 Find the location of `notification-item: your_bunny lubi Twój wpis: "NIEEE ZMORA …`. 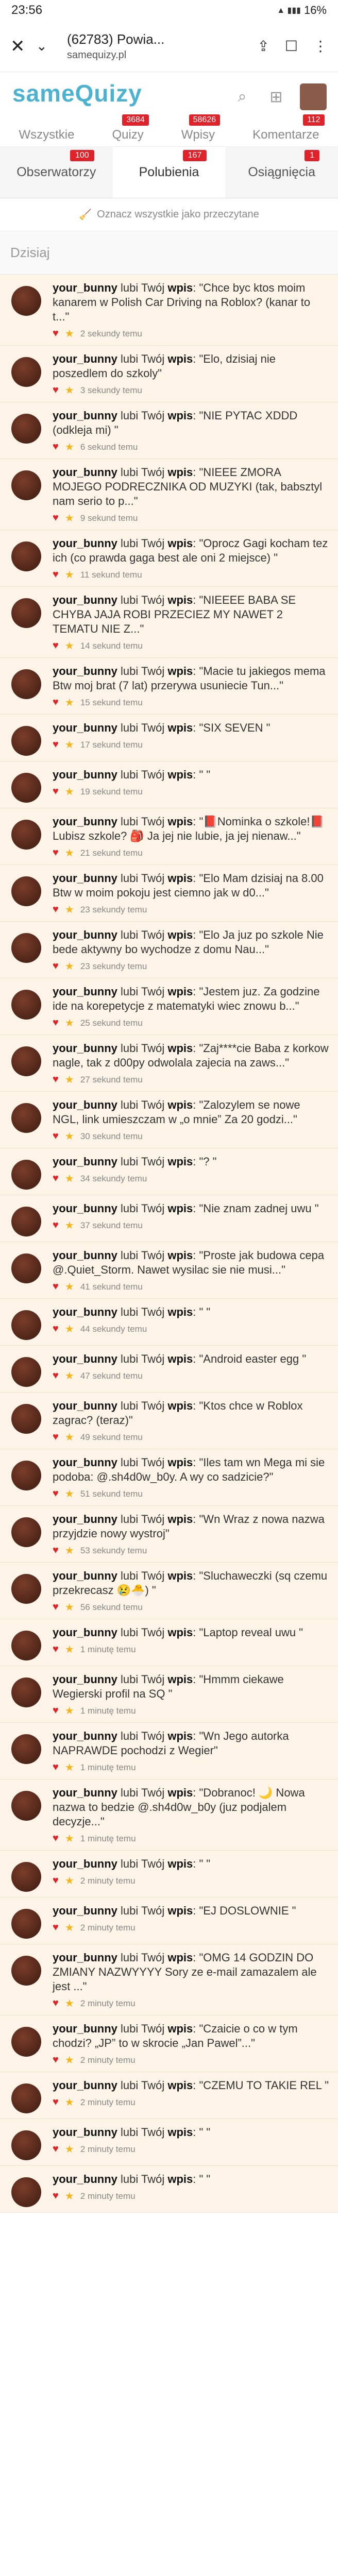

notification-item: your_bunny lubi Twój wpis: "NIEEE ZMORA … is located at coordinates (169, 494).